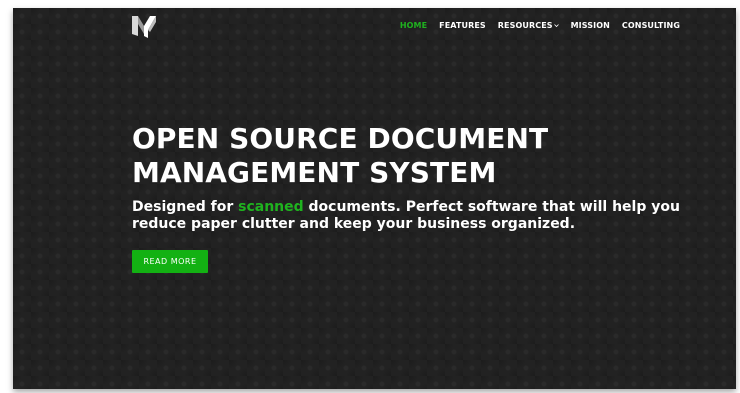 The width and height of the screenshot is (740, 393). I want to click on nav-resources: RESOURCES, so click(528, 25).